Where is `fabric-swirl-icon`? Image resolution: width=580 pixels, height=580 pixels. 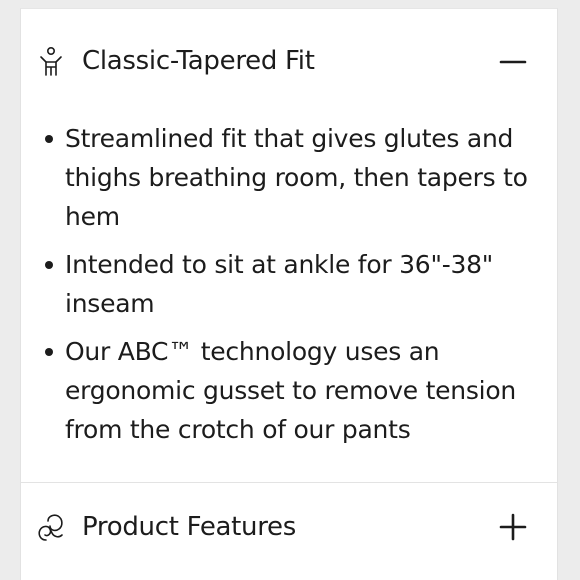
fabric-swirl-icon is located at coordinates (51, 528).